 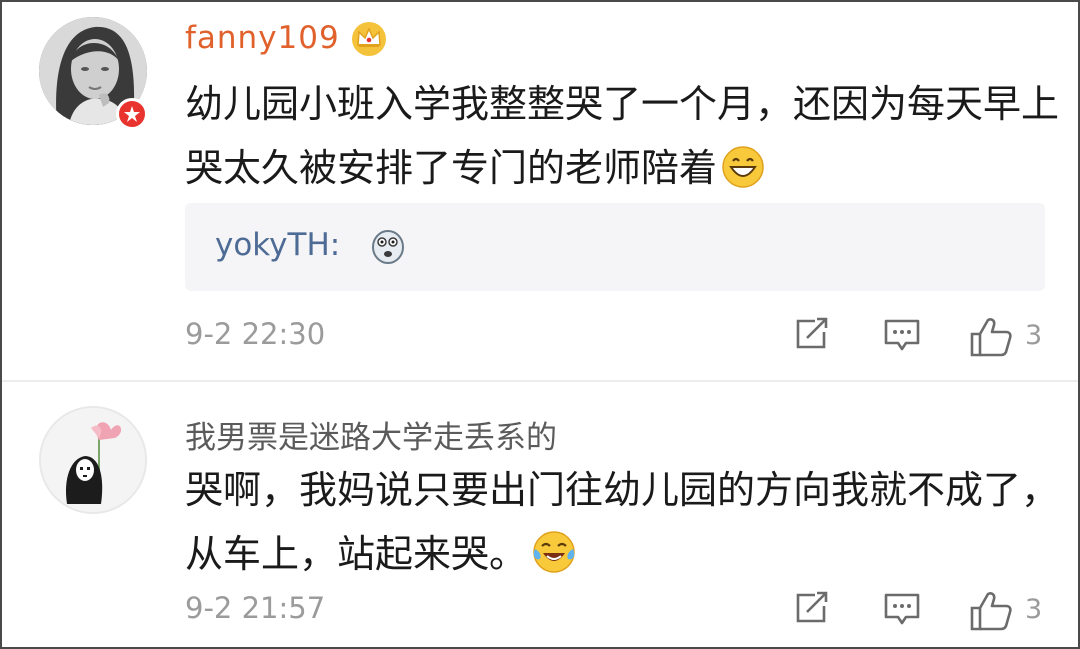 What do you see at coordinates (622, 136) in the screenshot?
I see `comment-text-content: 幼儿园小班入学我整整哭了一个月，还因为每天早上哭太久被安排了专门的老师陪着` at bounding box center [622, 136].